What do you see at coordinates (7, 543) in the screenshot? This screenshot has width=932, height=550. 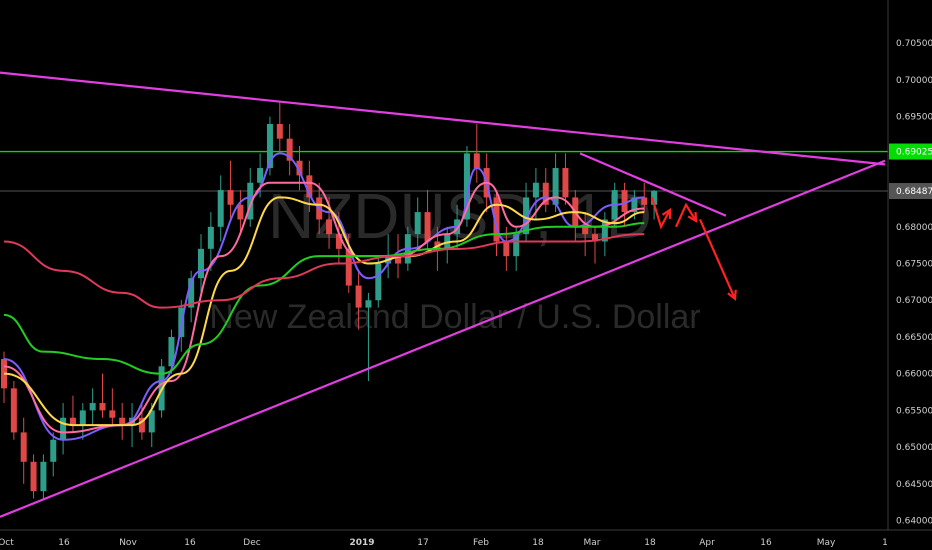 I see `x-tick-label: Oct` at bounding box center [7, 543].